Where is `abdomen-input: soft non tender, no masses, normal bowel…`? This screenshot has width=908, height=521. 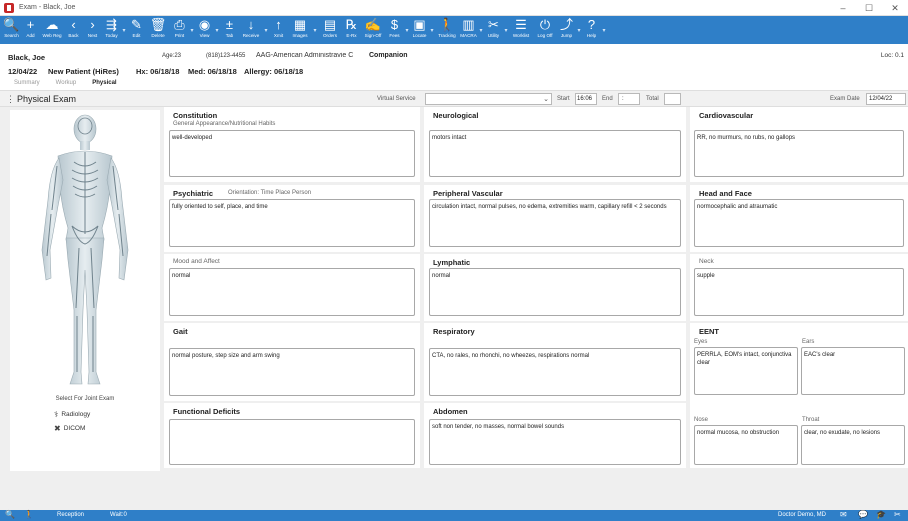 abdomen-input: soft non tender, no masses, normal bowel… is located at coordinates (555, 442).